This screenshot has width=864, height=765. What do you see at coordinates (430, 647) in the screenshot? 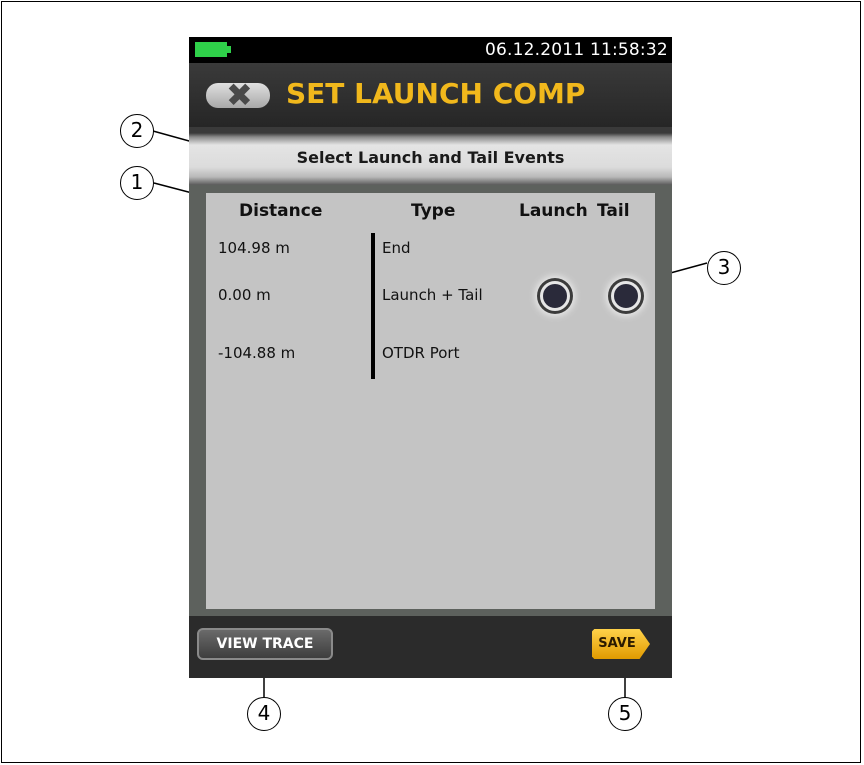
I see `bottom-bar: VIEW TRACE SAVE` at bounding box center [430, 647].